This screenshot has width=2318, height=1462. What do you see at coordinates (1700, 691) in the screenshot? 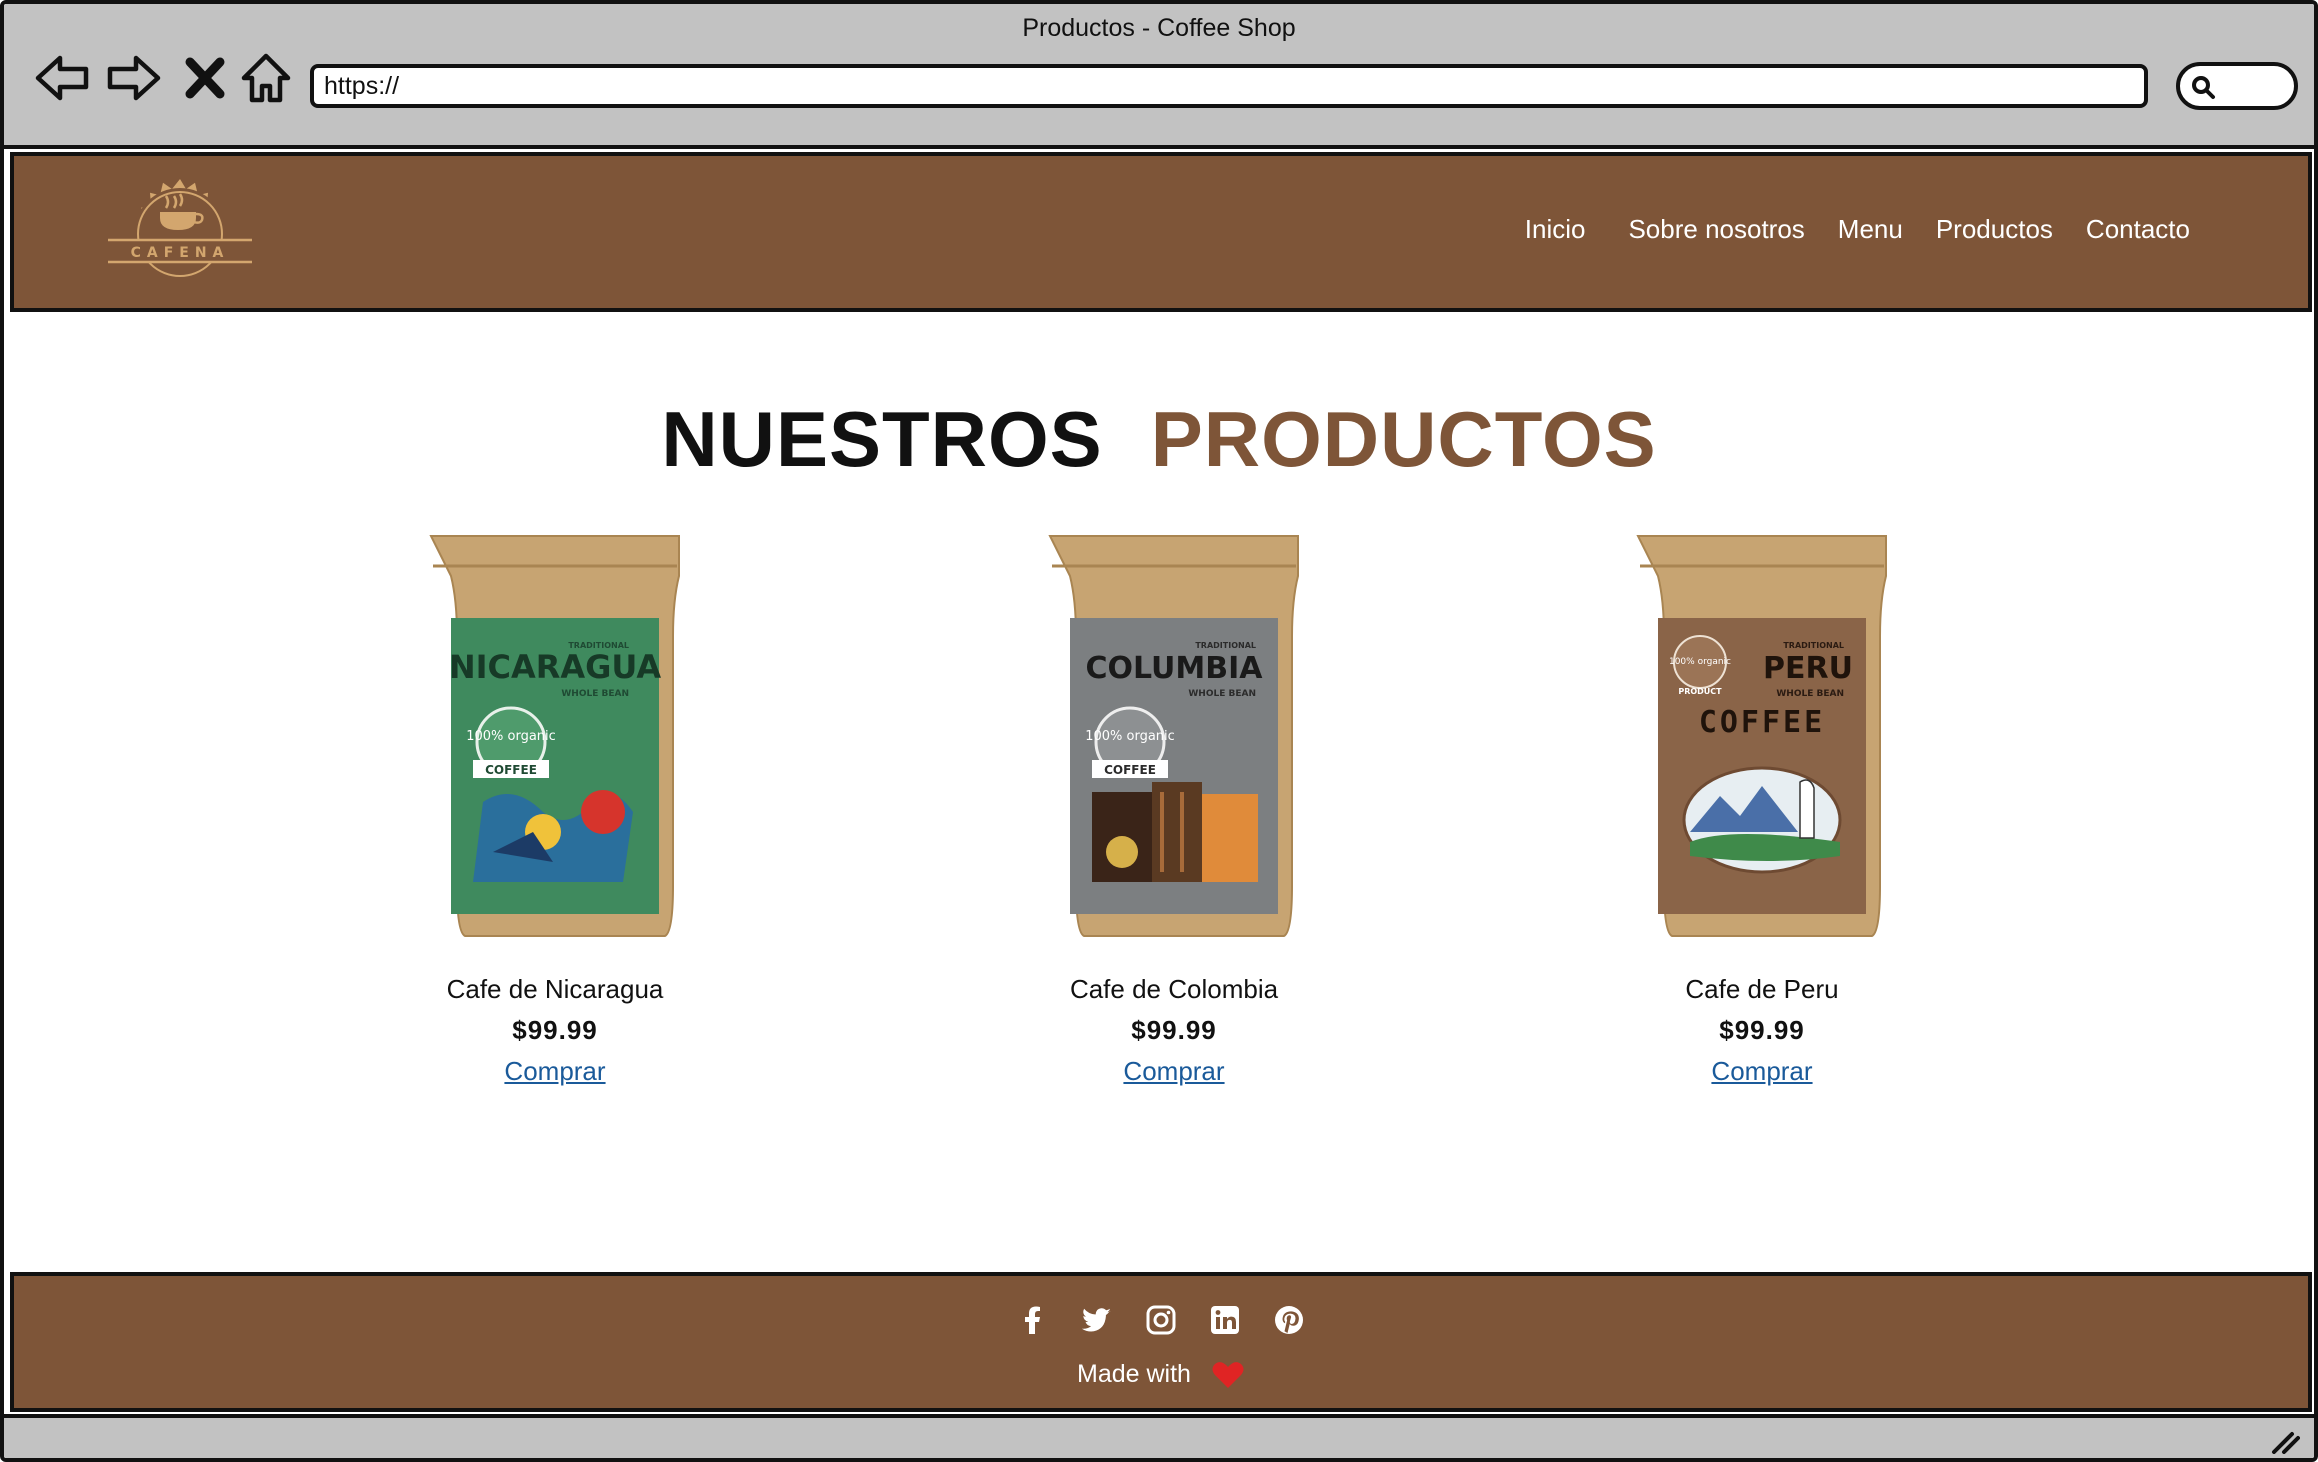
I see `svg-text: PRODUCT` at bounding box center [1700, 691].